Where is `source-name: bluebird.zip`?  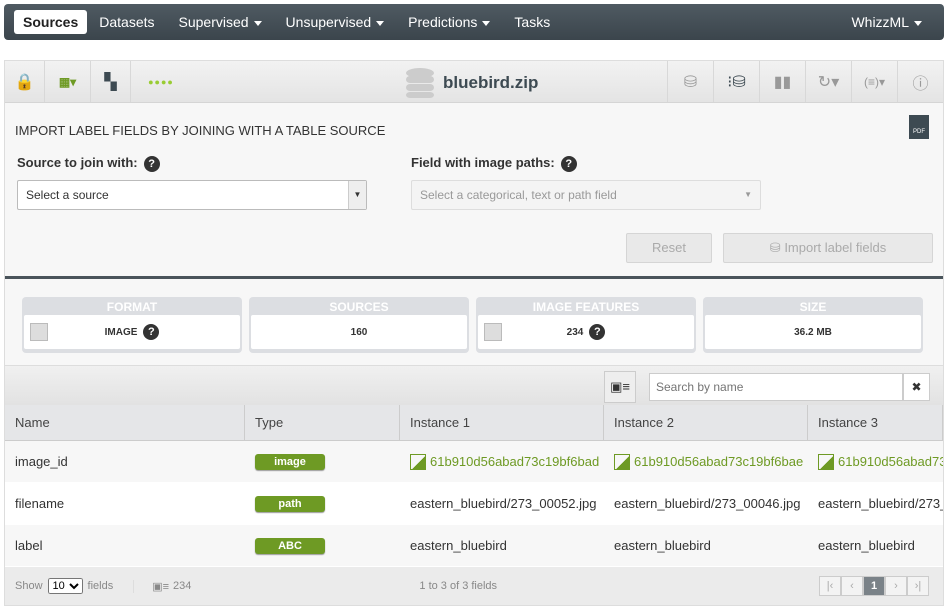
source-name: bluebird.zip is located at coordinates (491, 82).